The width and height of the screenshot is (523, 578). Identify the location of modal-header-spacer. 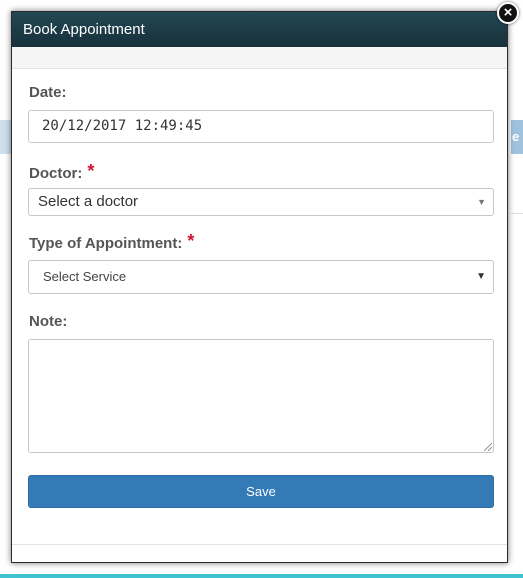
(259, 58).